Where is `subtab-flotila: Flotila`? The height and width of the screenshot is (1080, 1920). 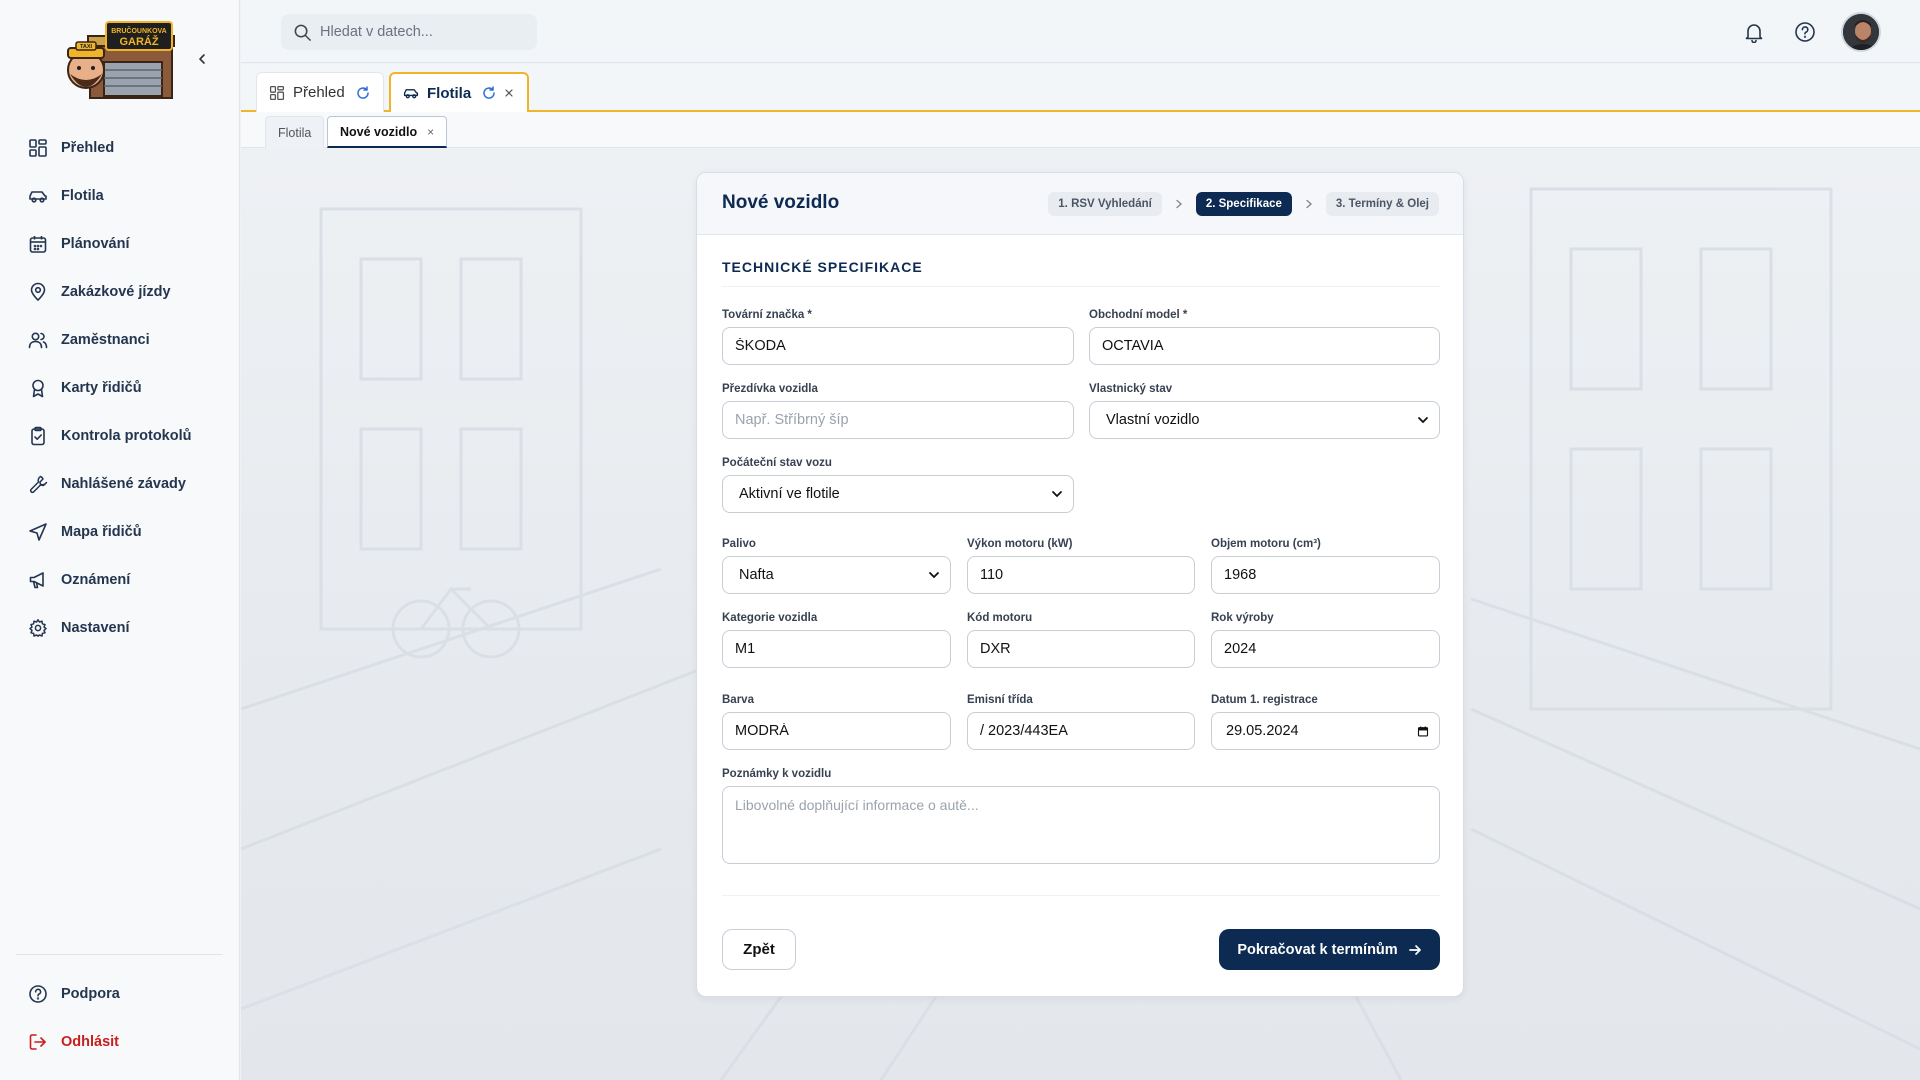
subtab-flotila: Flotila is located at coordinates (295, 132).